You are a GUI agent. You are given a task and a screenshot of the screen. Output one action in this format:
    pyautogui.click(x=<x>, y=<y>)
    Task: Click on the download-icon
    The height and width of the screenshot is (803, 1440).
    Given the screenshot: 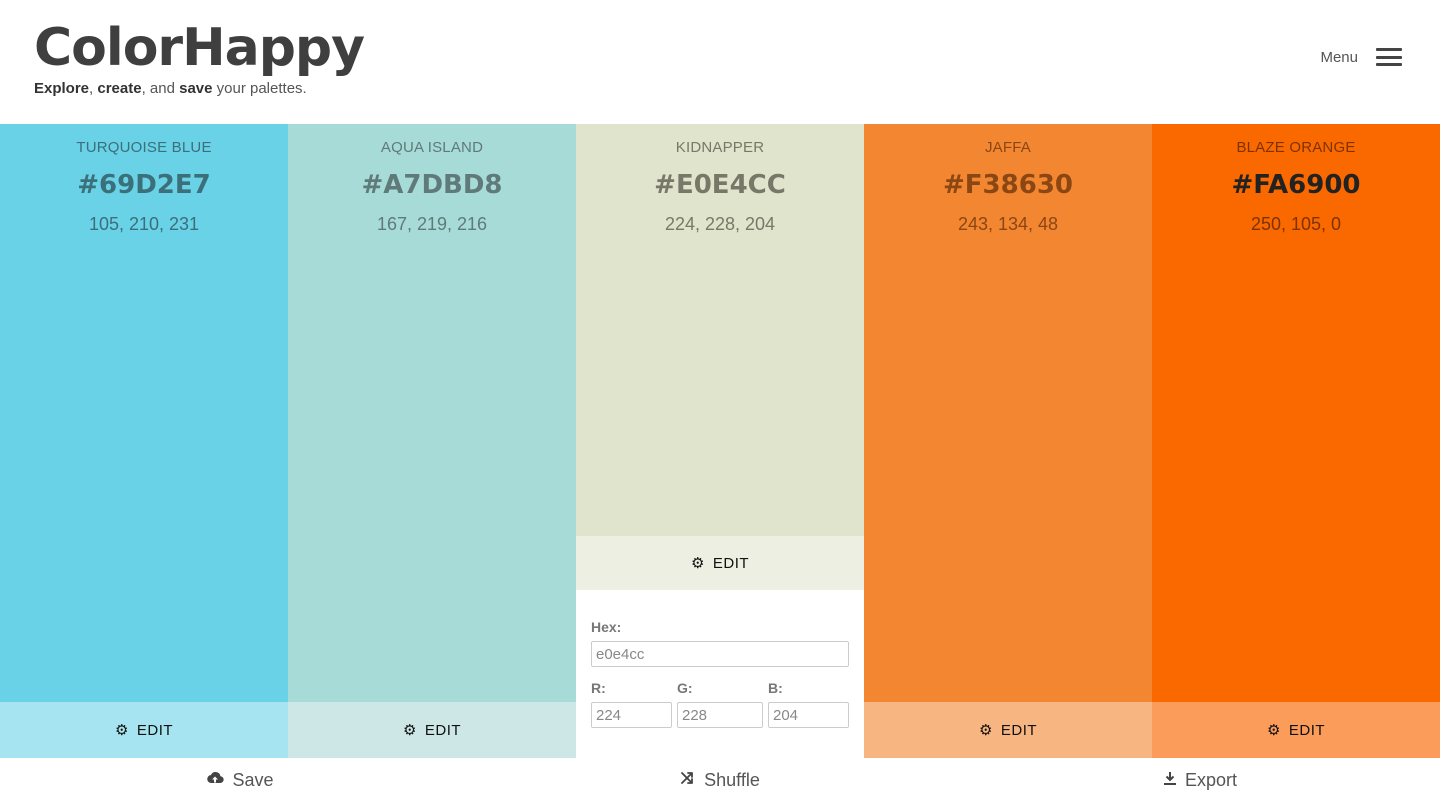 What is the action you would take?
    pyautogui.click(x=1170, y=781)
    